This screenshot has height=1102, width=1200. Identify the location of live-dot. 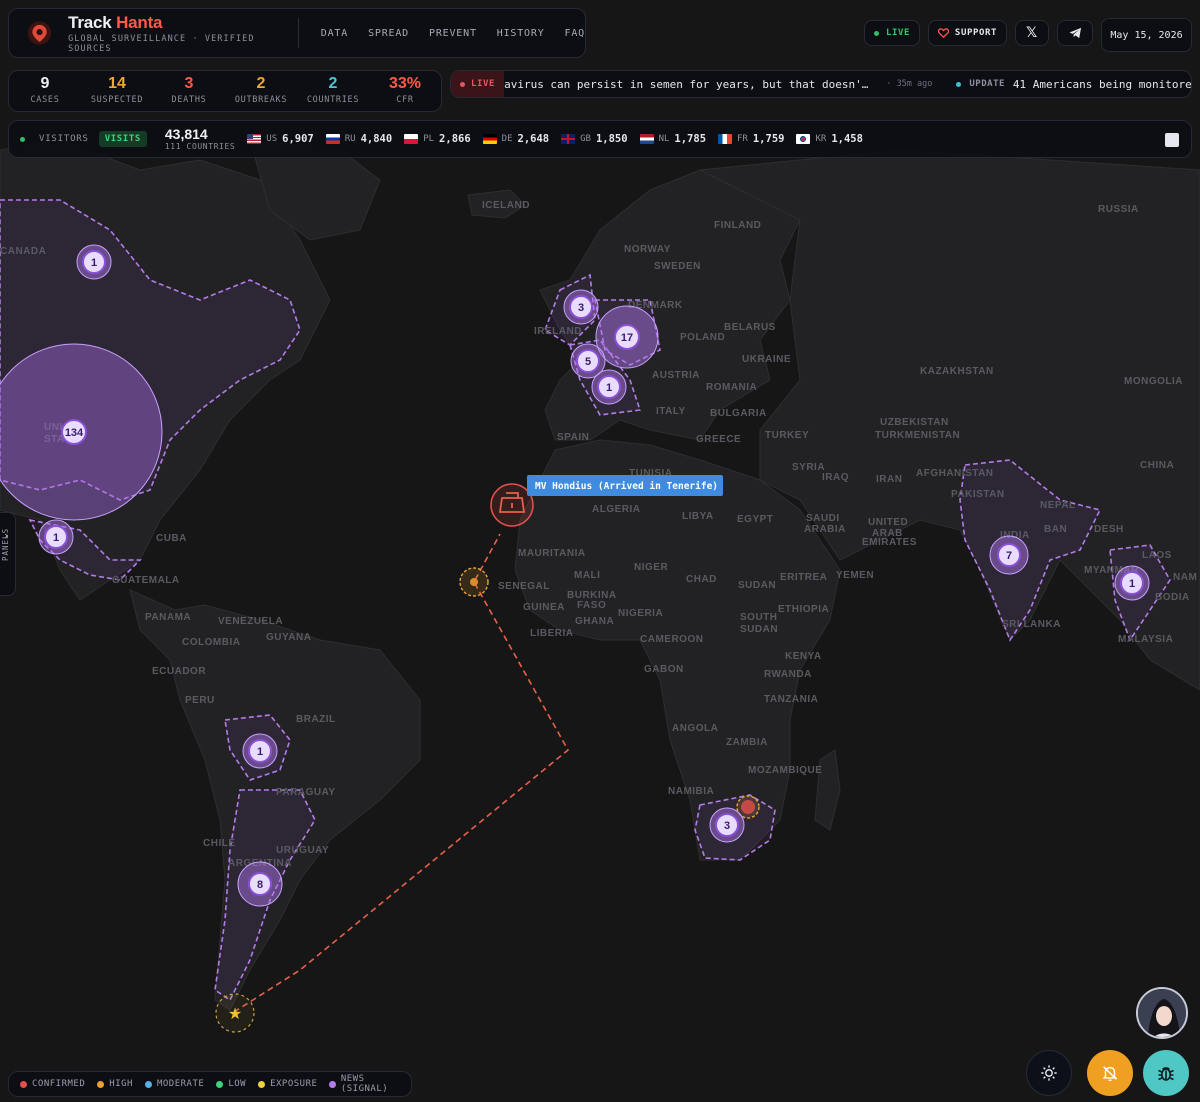
(876, 33).